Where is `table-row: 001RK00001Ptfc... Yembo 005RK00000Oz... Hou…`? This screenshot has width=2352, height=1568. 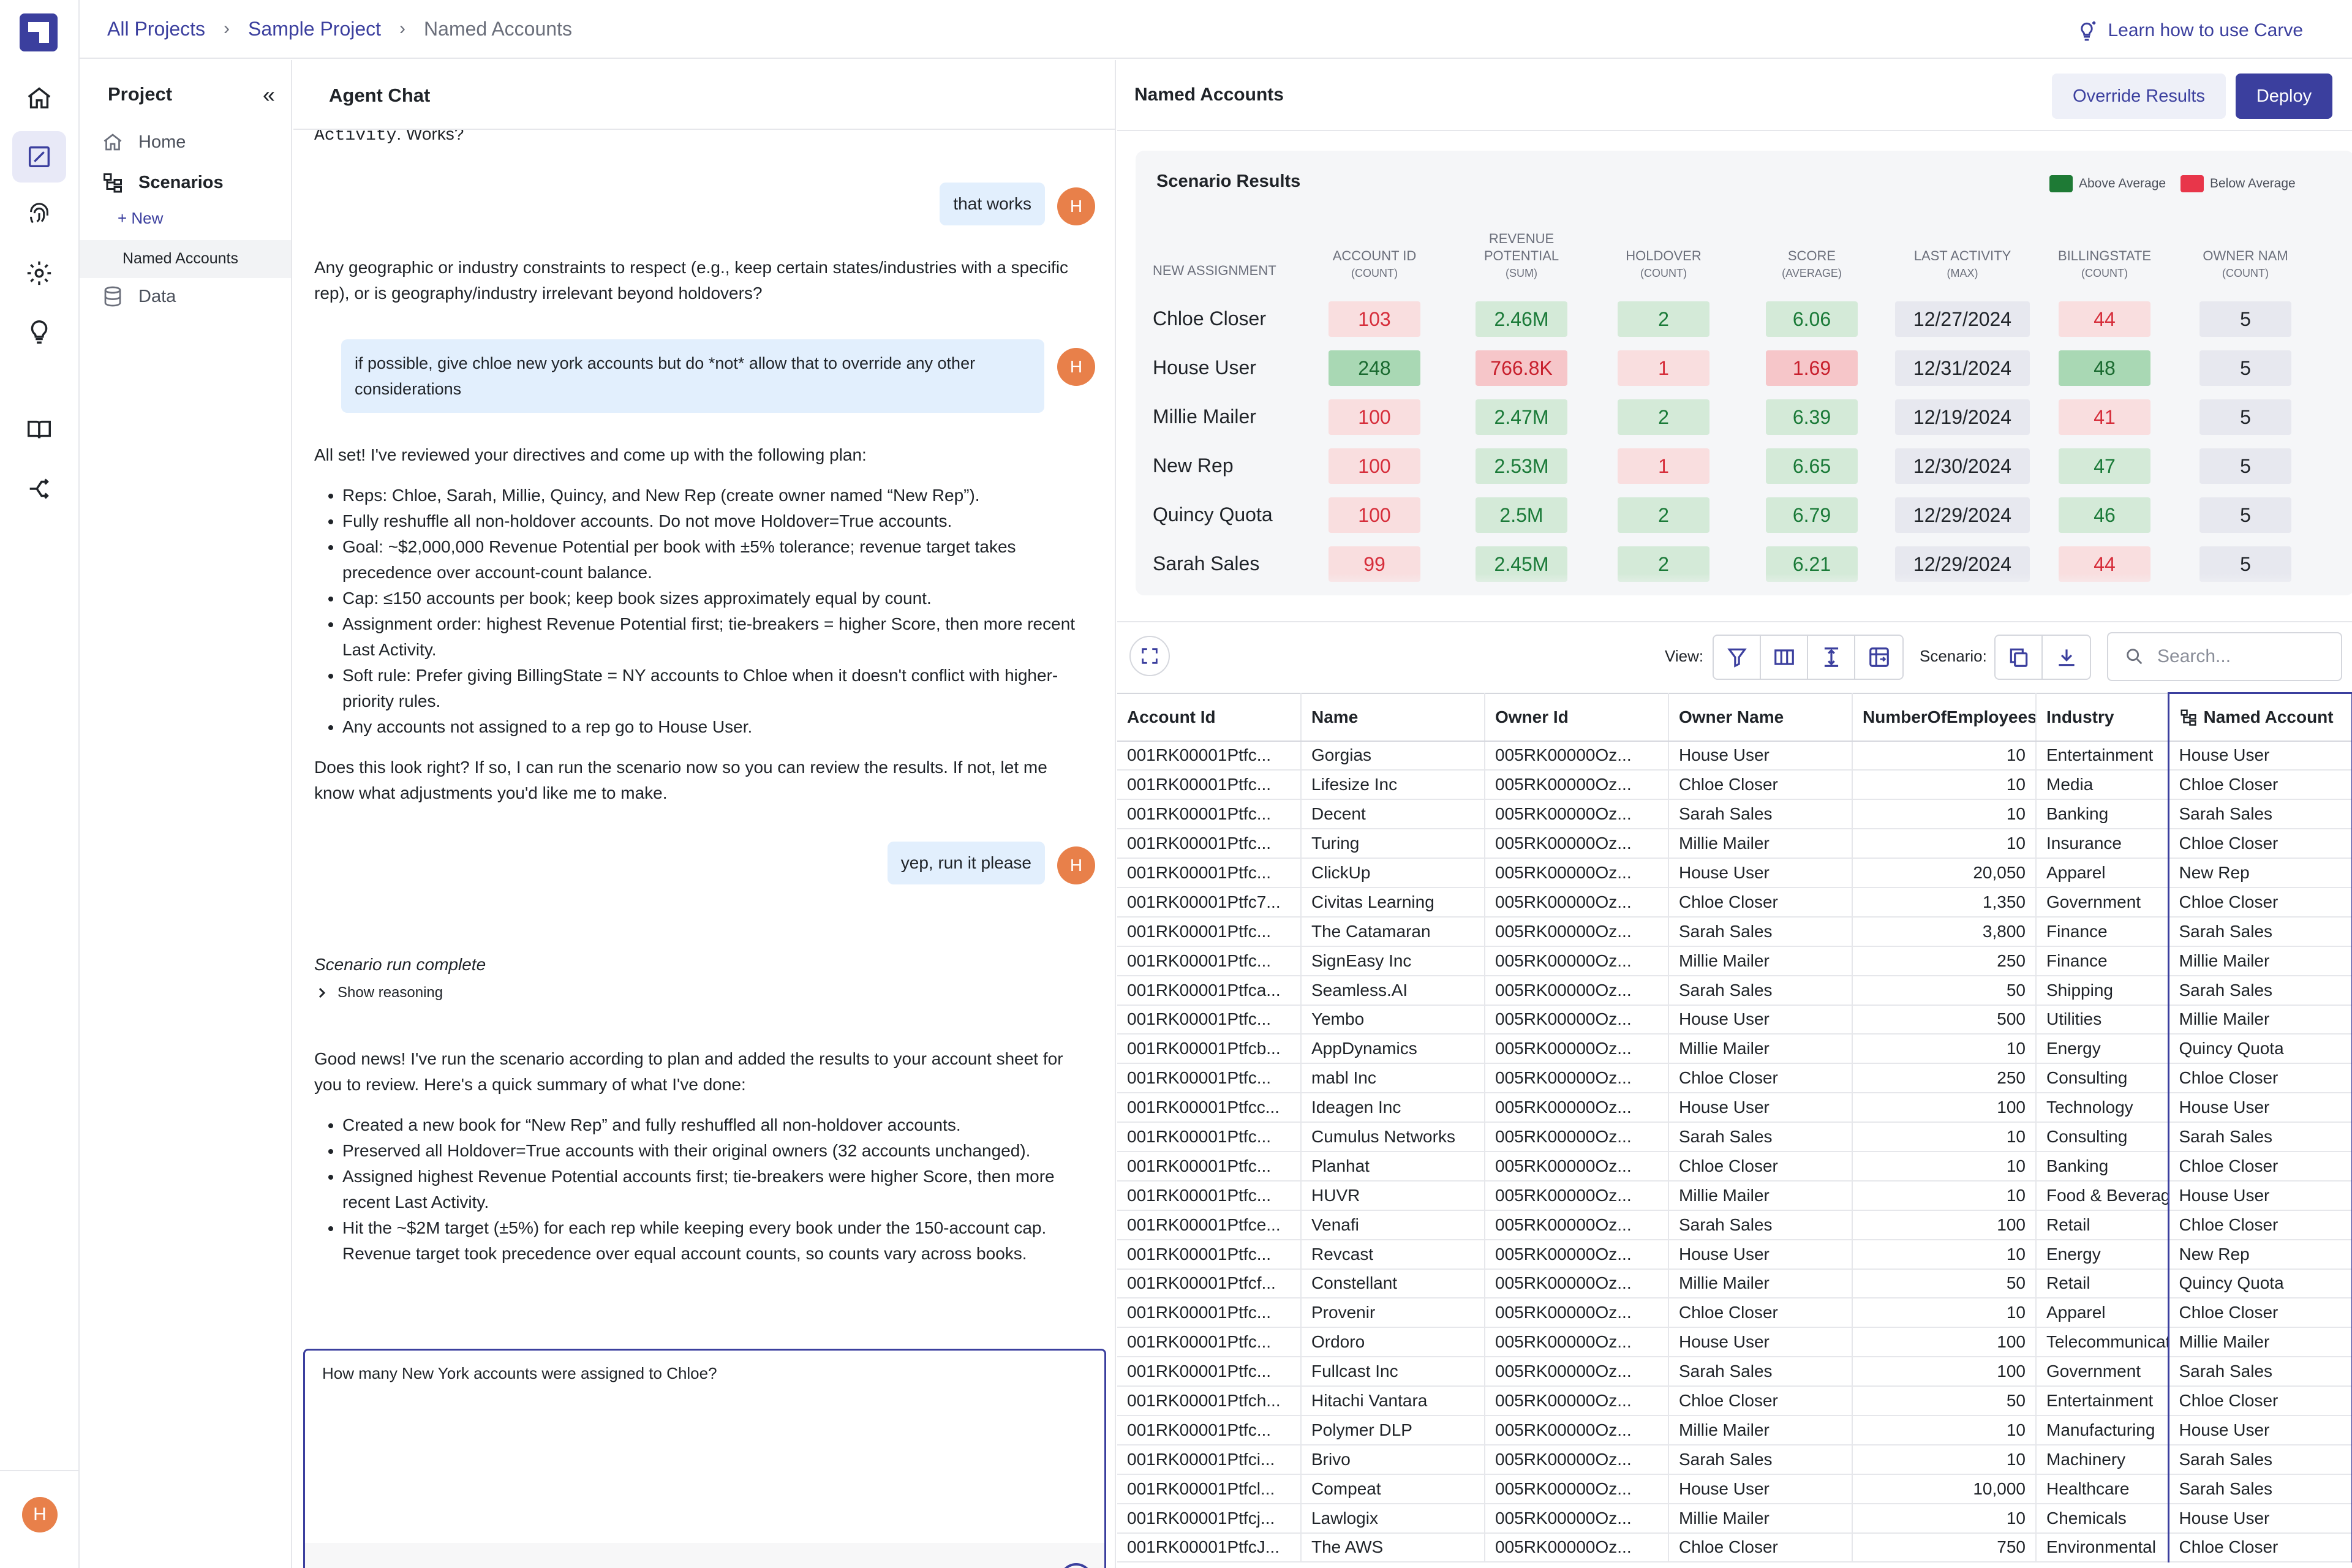
table-row: 001RK00001Ptfc... Yembo 005RK00000Oz... Hou… is located at coordinates (1735, 1020).